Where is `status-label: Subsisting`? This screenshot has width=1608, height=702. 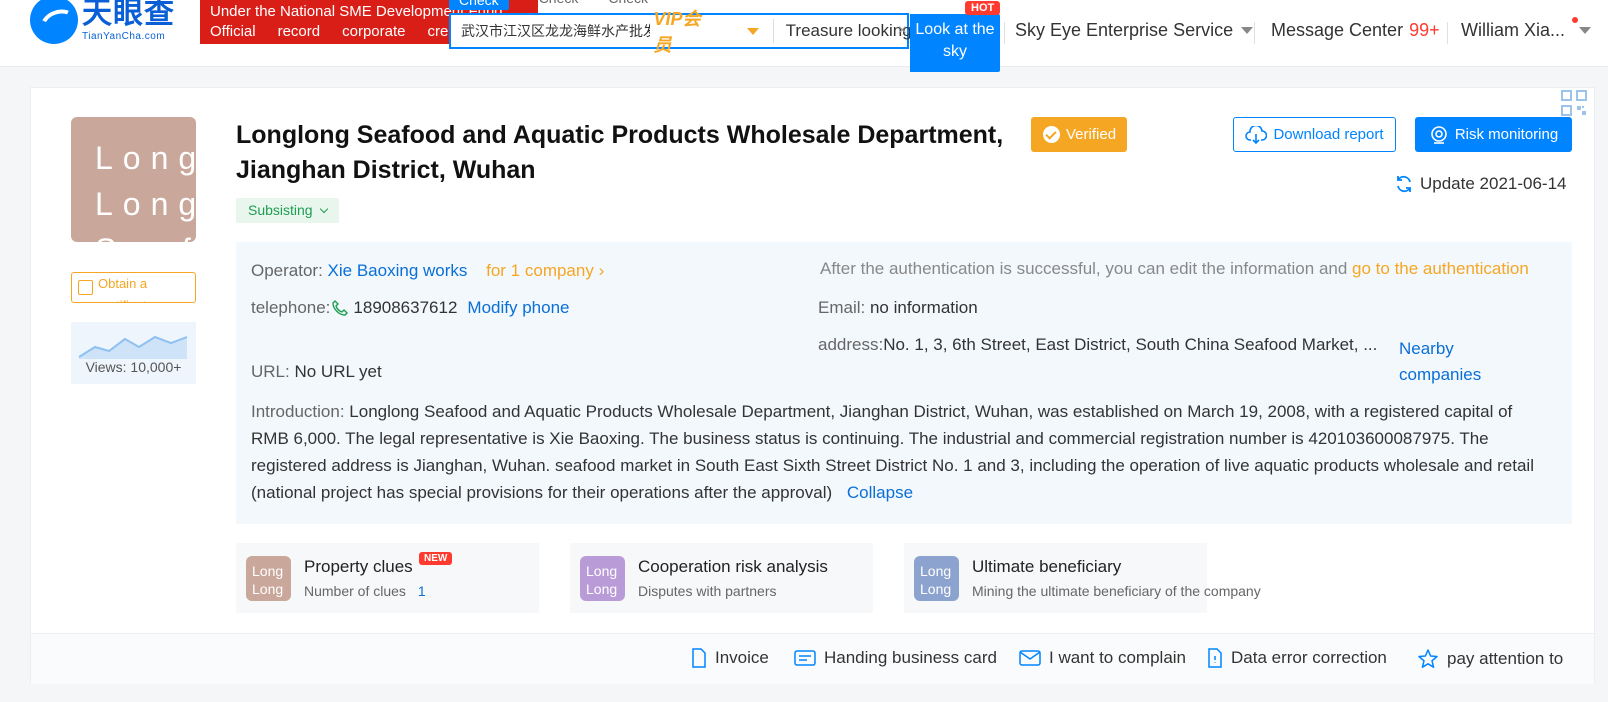 status-label: Subsisting is located at coordinates (280, 210).